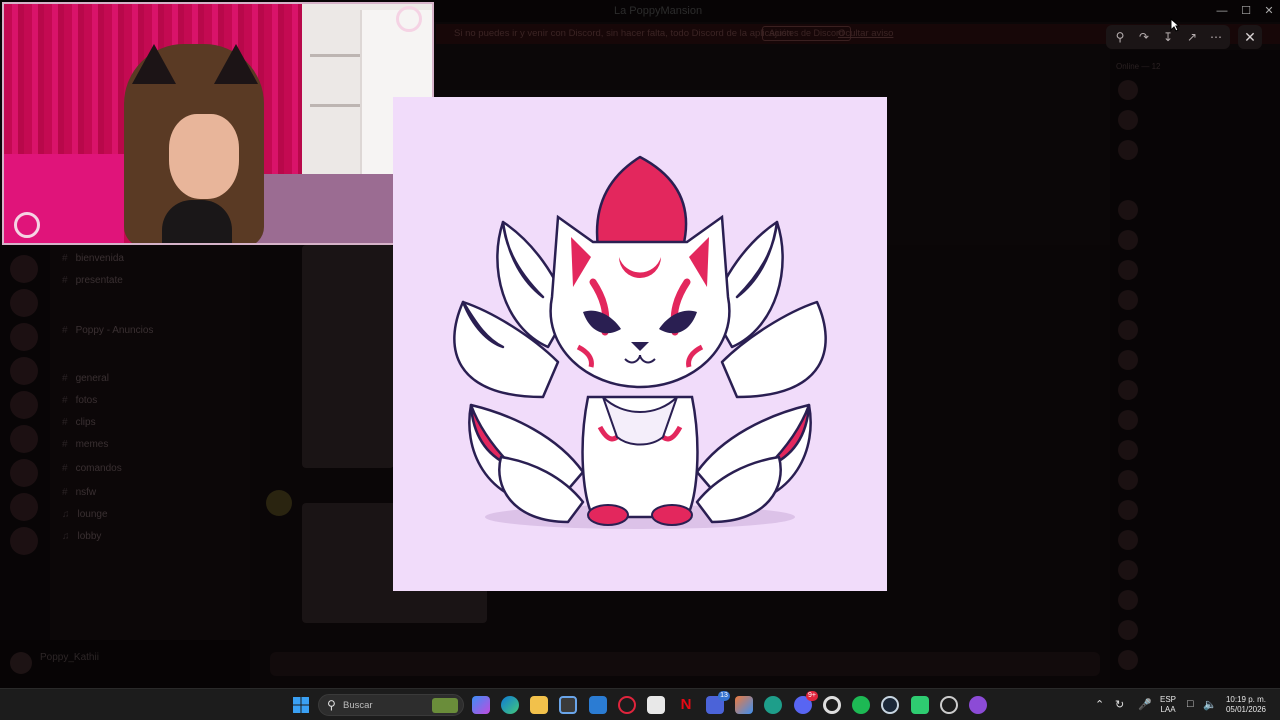 This screenshot has height=720, width=1280. Describe the element at coordinates (1192, 37) in the screenshot. I see `open-external-icon: ↗` at that location.